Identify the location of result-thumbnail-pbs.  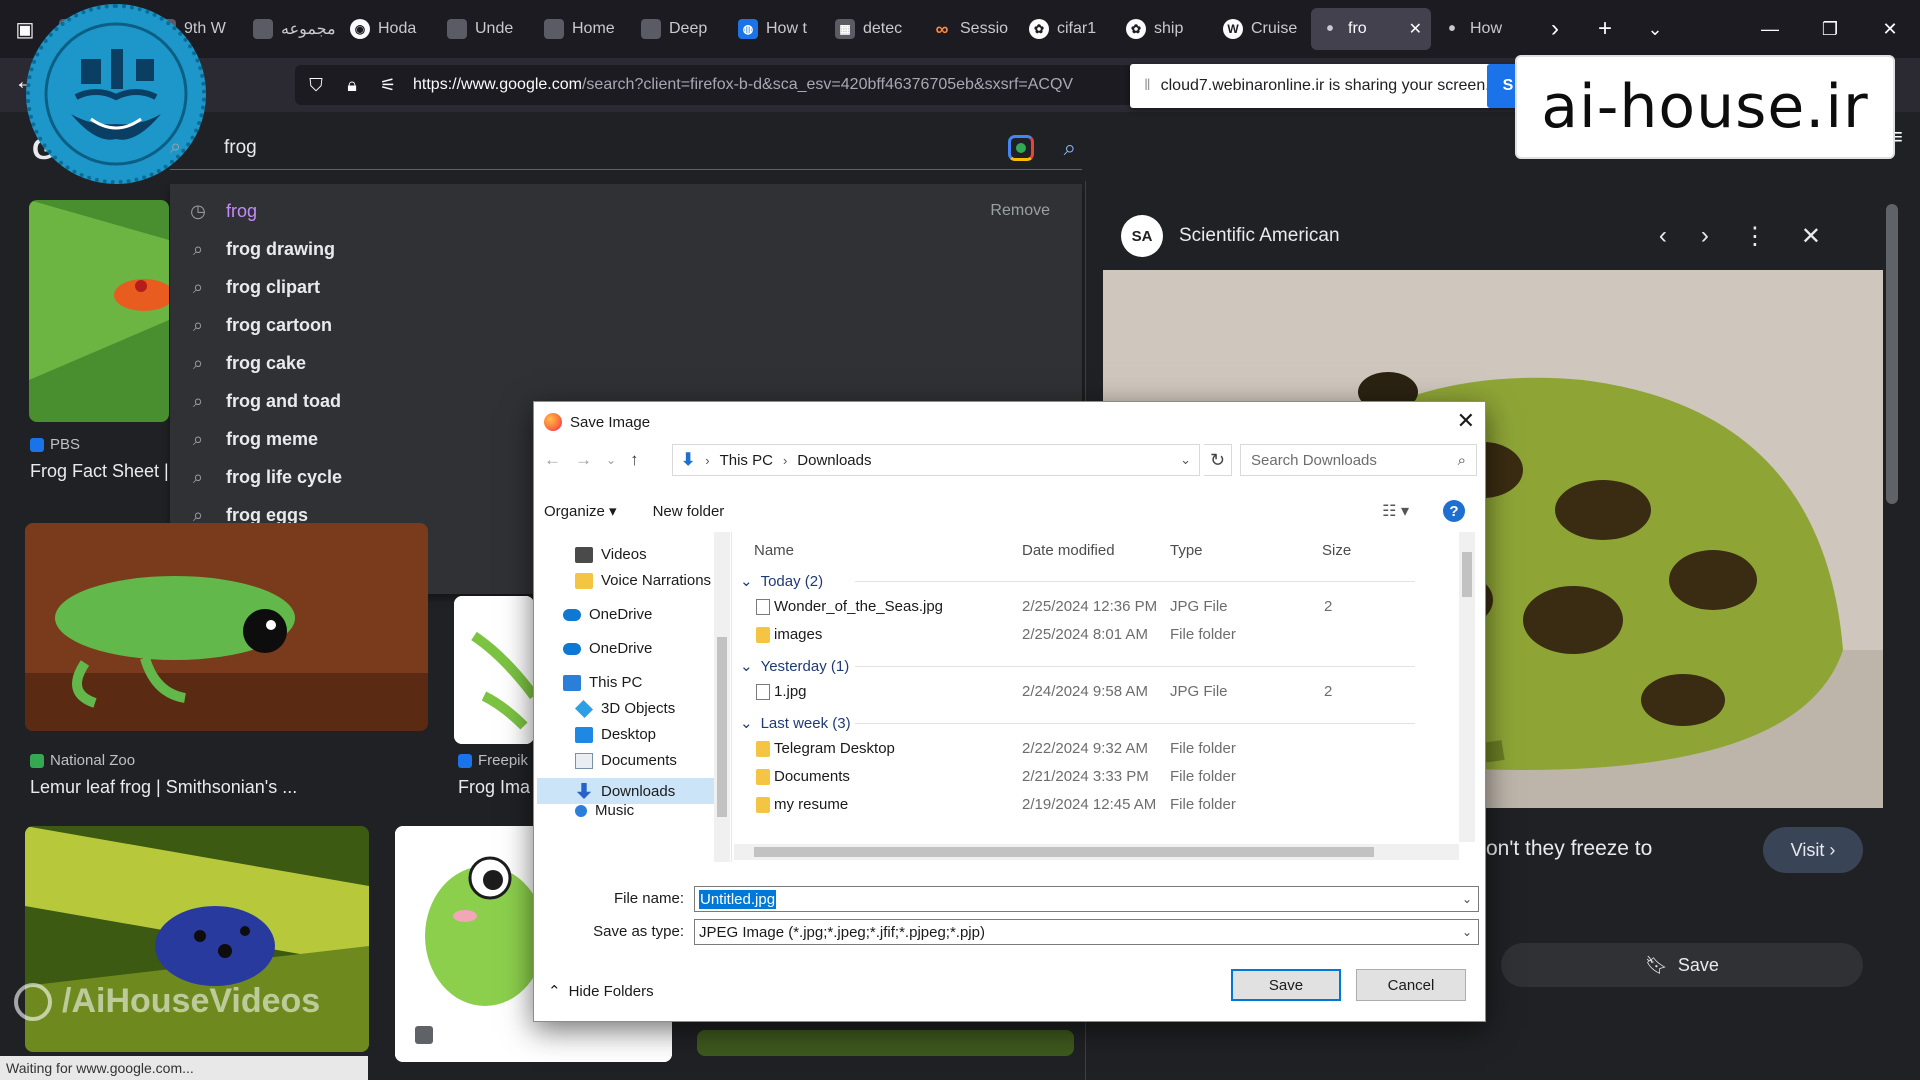
(99, 311).